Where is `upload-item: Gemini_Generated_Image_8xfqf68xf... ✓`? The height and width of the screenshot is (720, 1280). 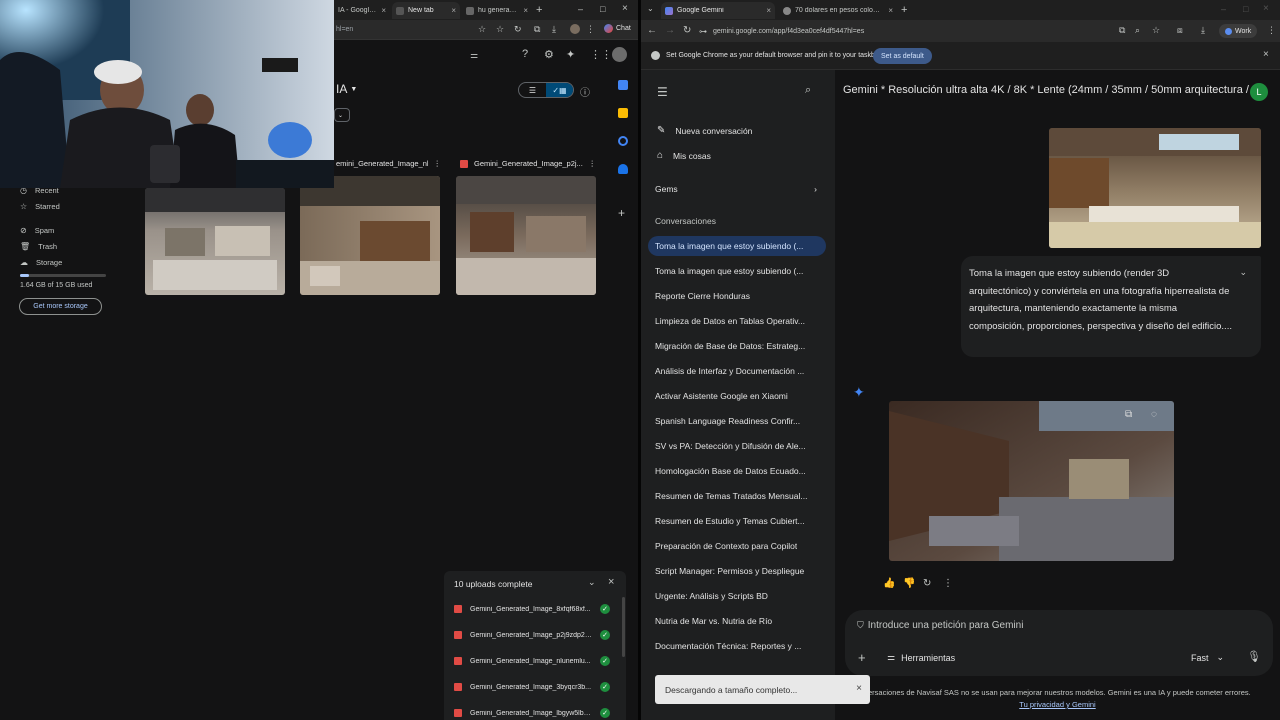 upload-item: Gemini_Generated_Image_8xfqf68xf... ✓ is located at coordinates (535, 609).